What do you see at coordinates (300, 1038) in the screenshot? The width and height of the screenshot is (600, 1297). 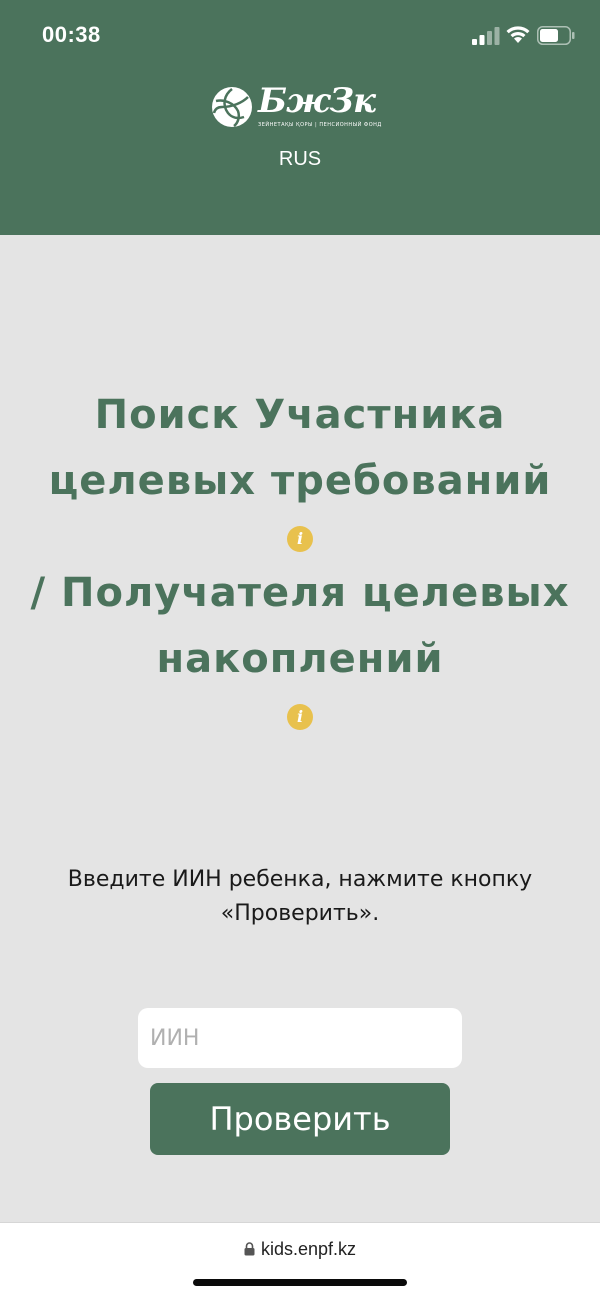 I see `iin-input` at bounding box center [300, 1038].